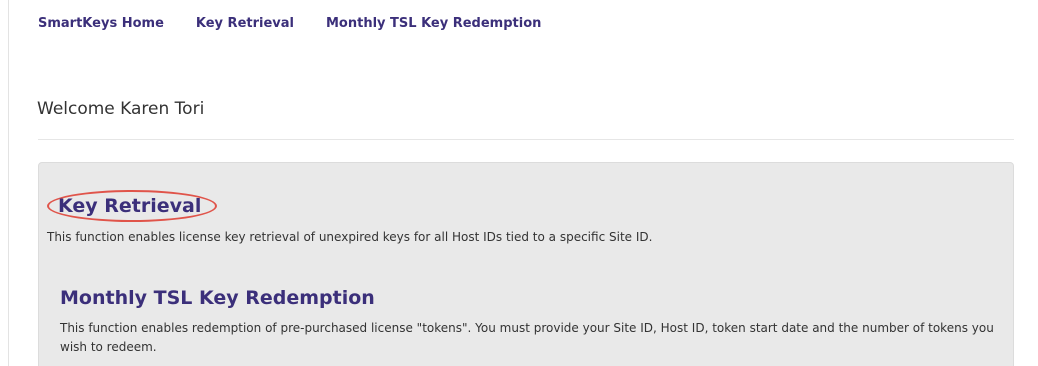 The height and width of the screenshot is (366, 1038). What do you see at coordinates (433, 23) in the screenshot?
I see `nav-link-monthly-tsl: Monthly TSL Key Redemption` at bounding box center [433, 23].